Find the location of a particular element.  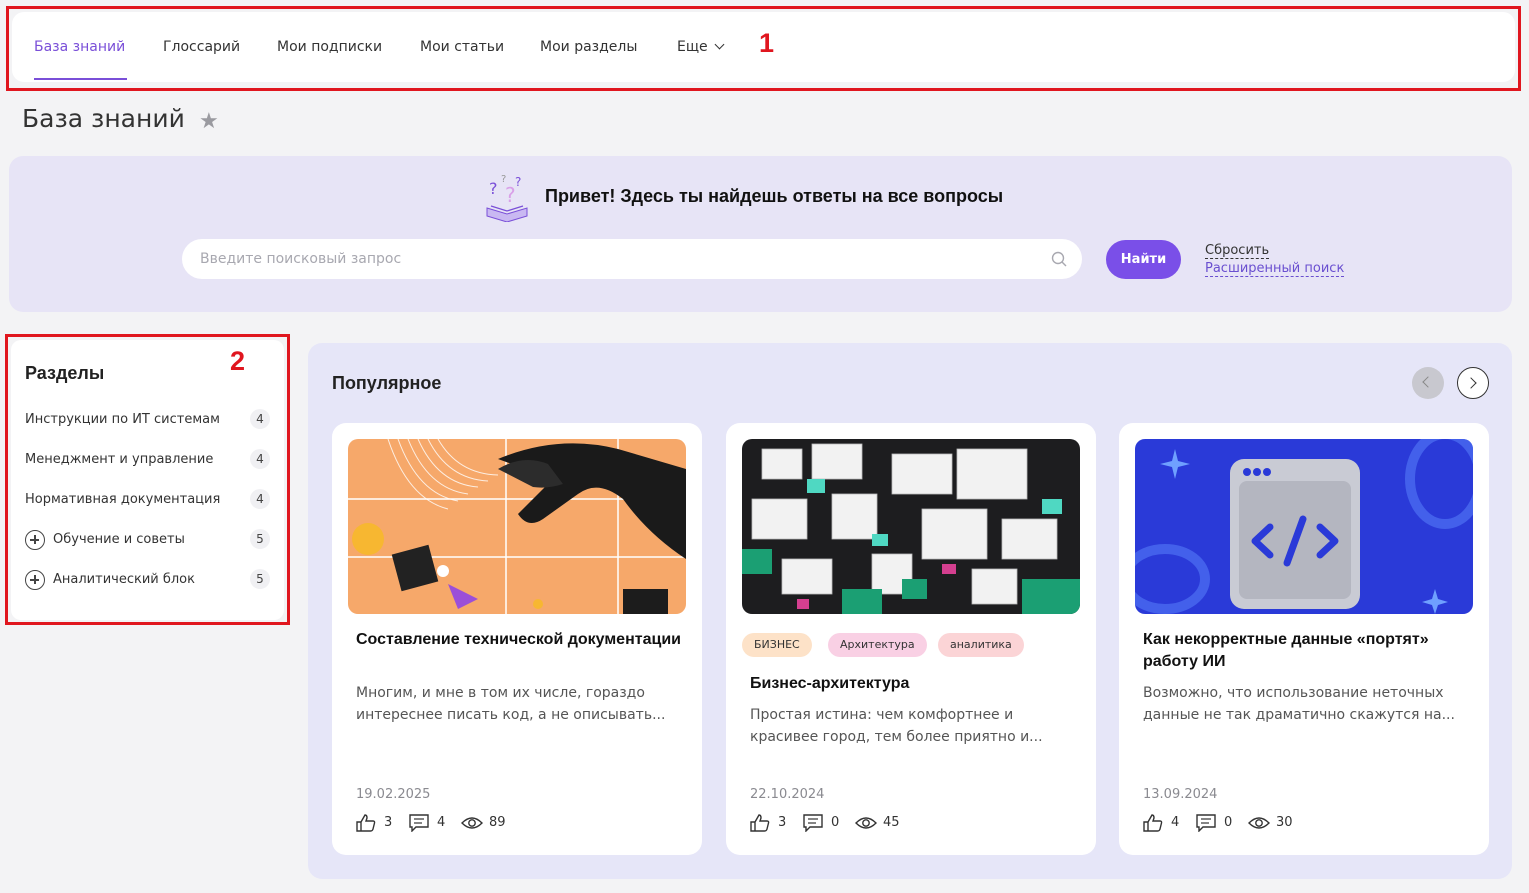

highlight-frame-sidebar is located at coordinates (147, 479).